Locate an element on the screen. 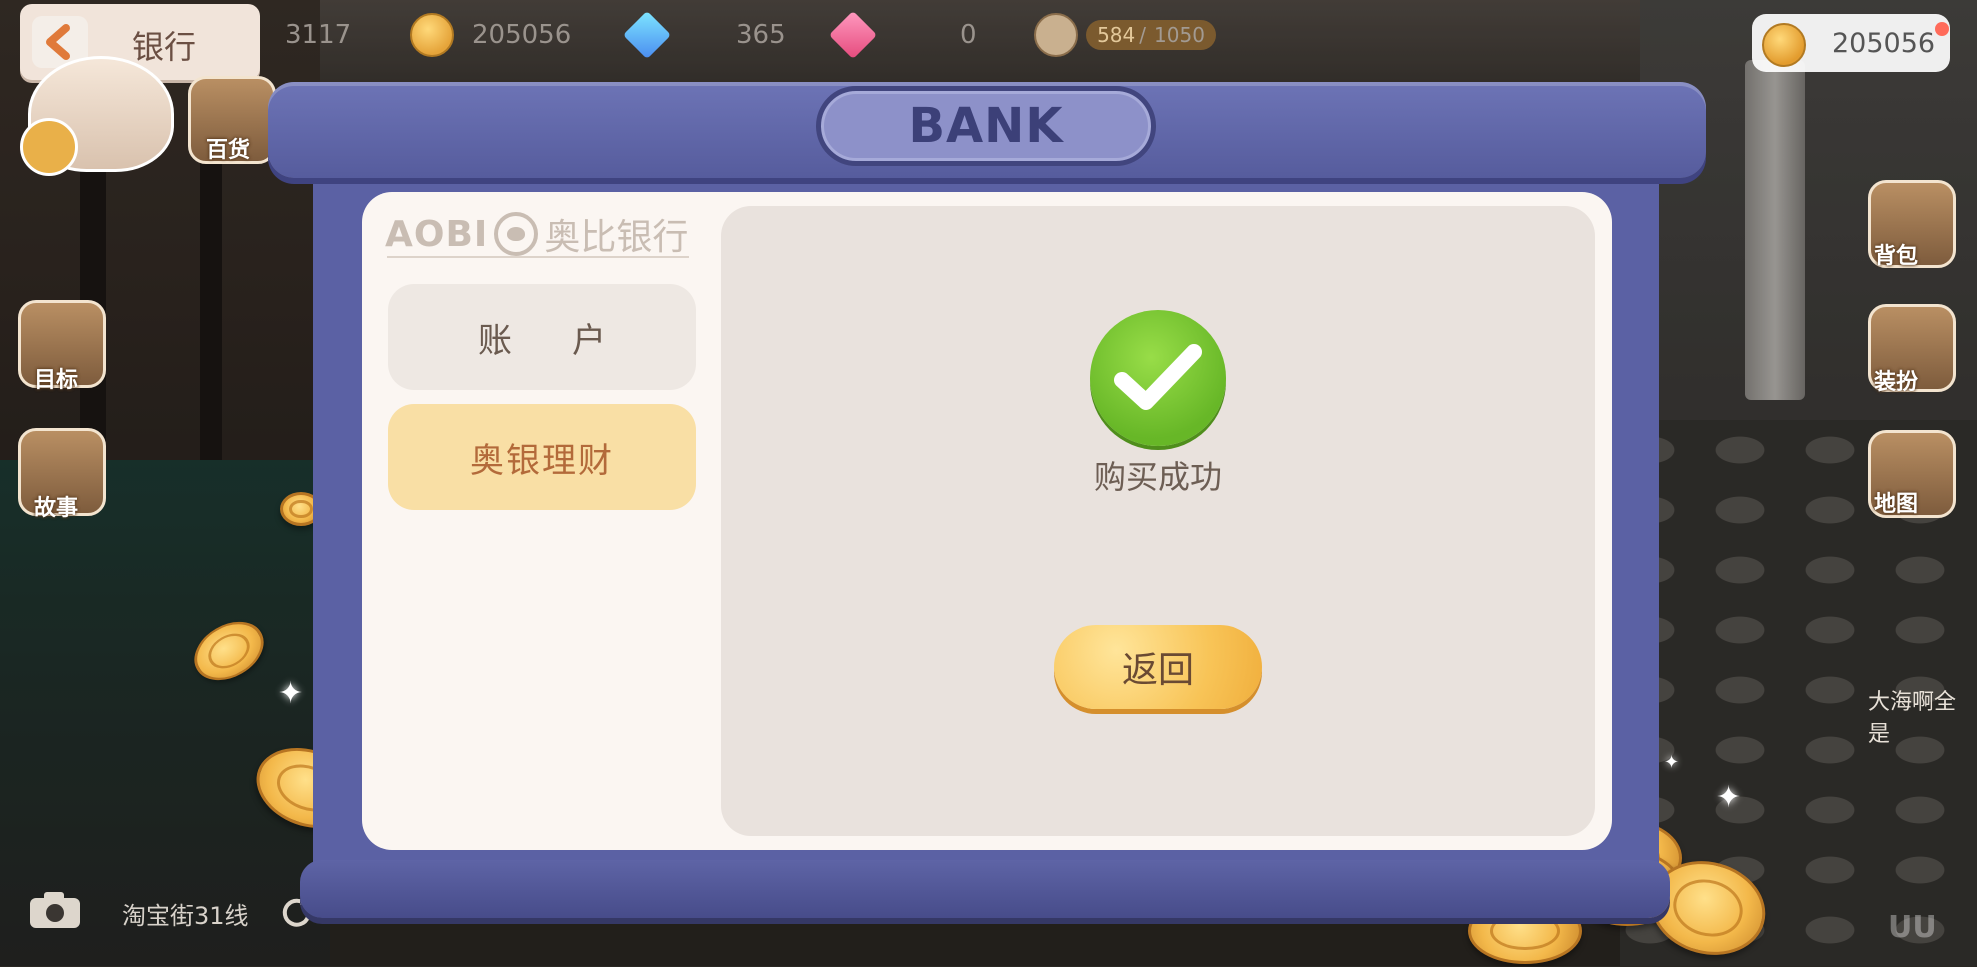 This screenshot has height=967, width=1977. energy-current: 584 is located at coordinates (1116, 35).